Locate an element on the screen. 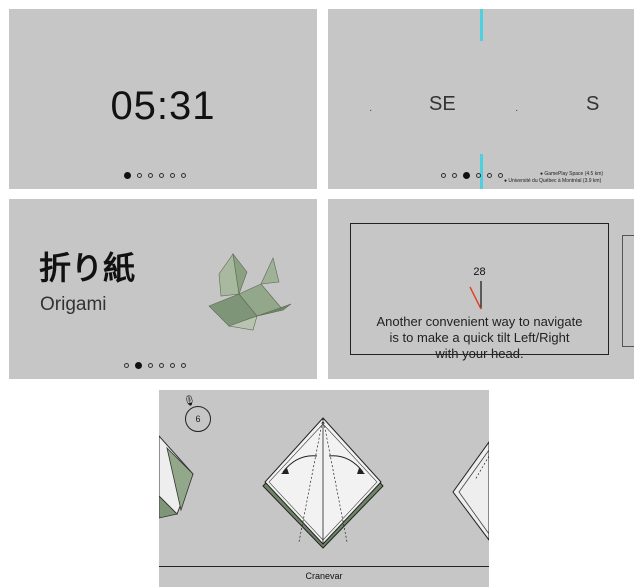 This screenshot has width=634, height=587. title-romaji: Origami is located at coordinates (73, 304).